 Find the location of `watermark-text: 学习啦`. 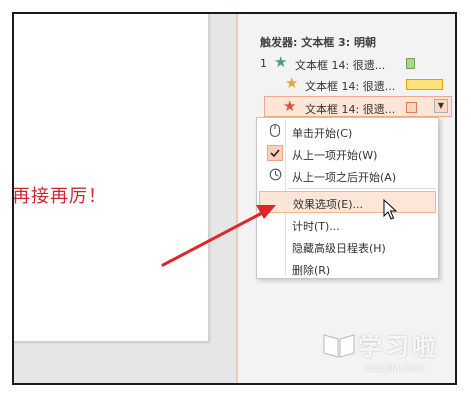

watermark-text: 学习啦 is located at coordinates (398, 347).